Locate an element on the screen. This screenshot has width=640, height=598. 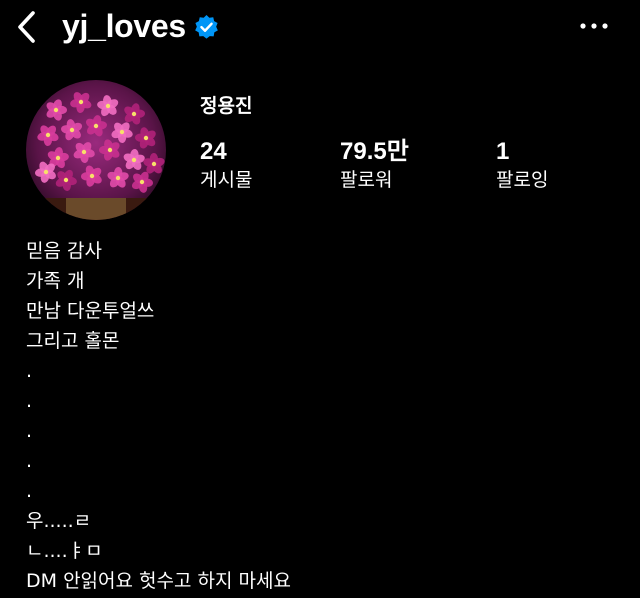
following-count: 1 is located at coordinates (503, 151).